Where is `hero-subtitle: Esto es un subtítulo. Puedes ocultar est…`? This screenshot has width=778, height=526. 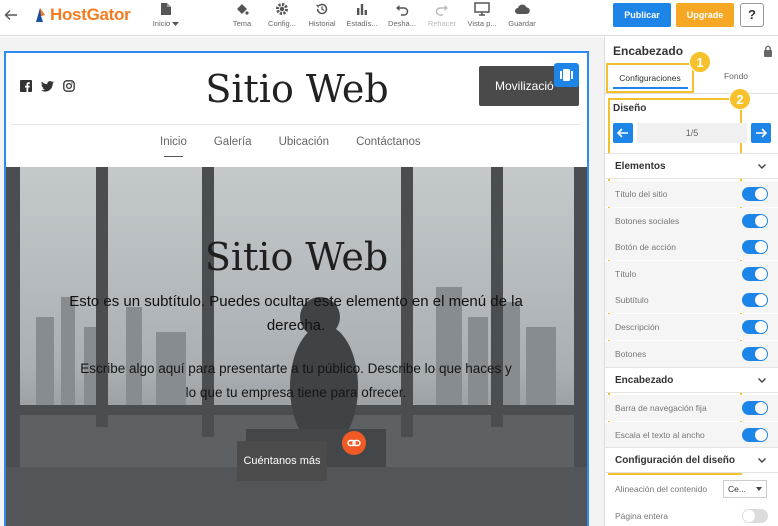 hero-subtitle: Esto es un subtítulo. Puedes ocultar est… is located at coordinates (296, 314).